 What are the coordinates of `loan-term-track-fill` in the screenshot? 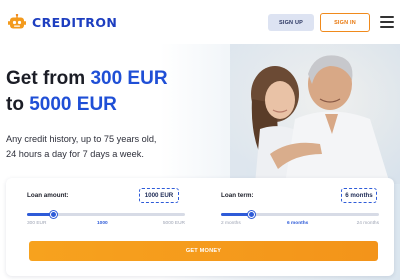 It's located at (236, 214).